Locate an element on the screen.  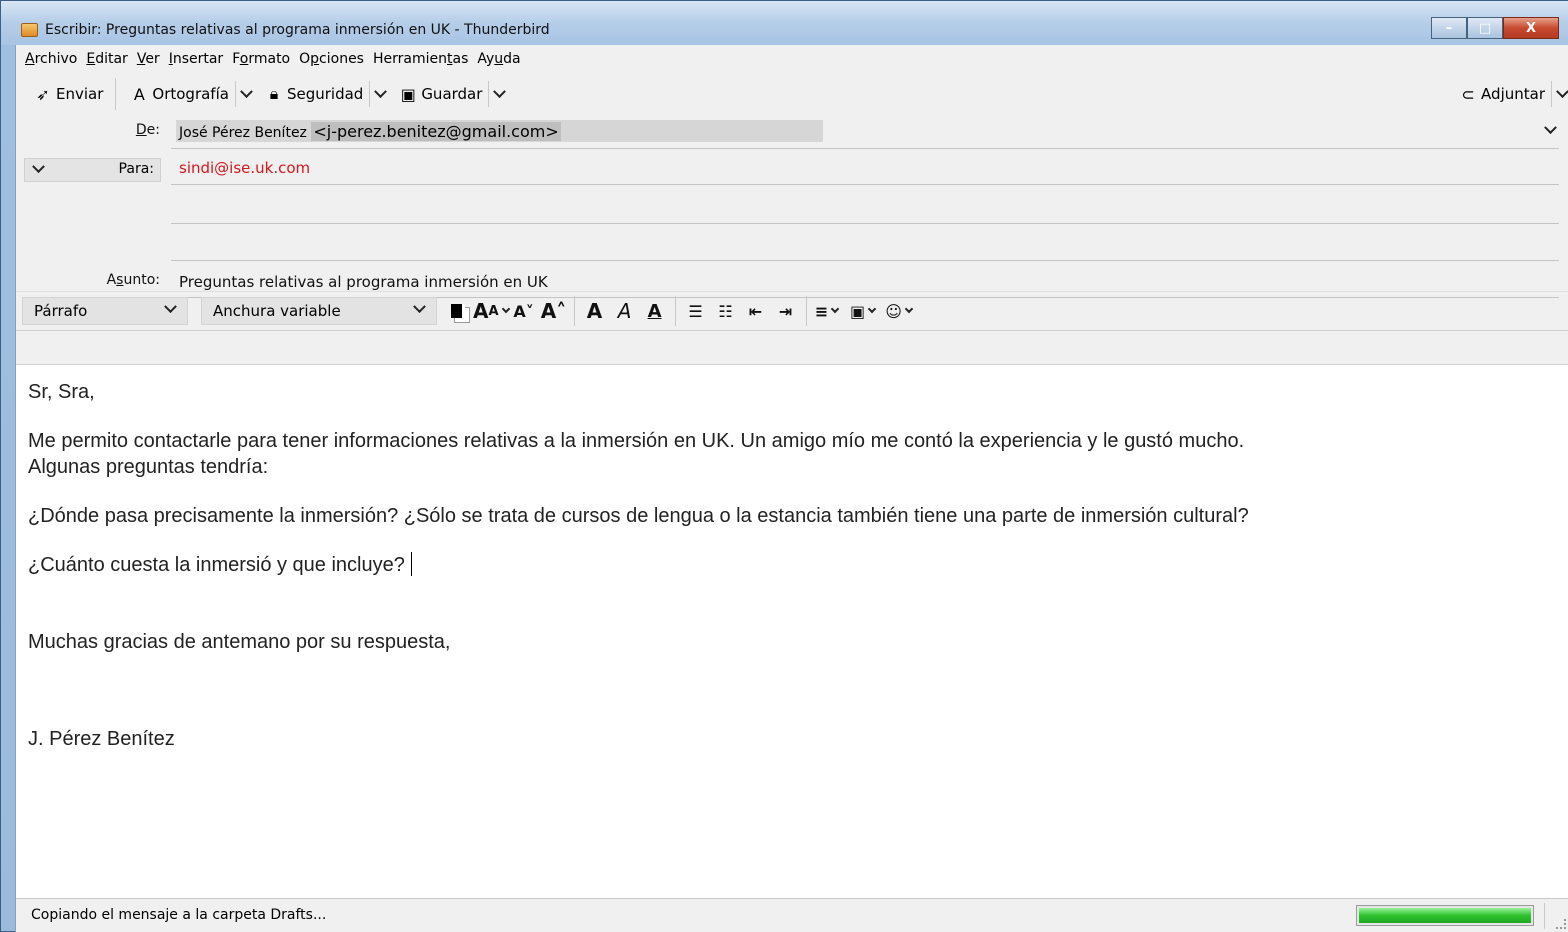
from-label: De: is located at coordinates (135, 130).